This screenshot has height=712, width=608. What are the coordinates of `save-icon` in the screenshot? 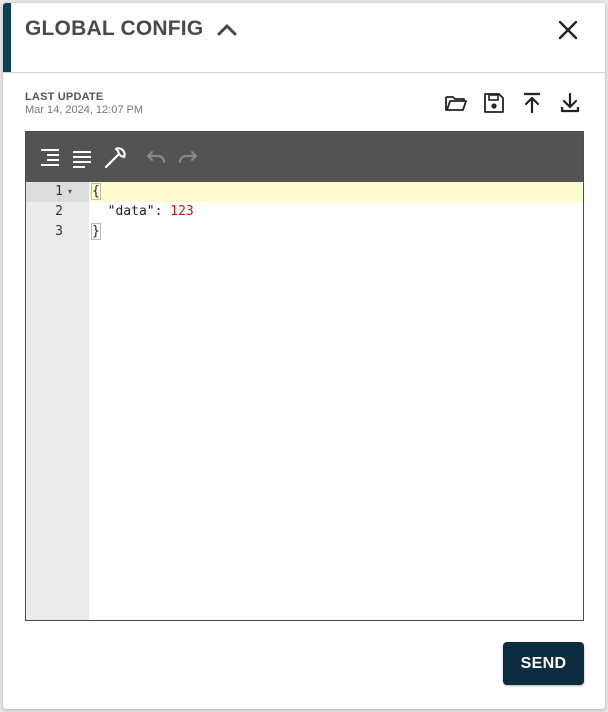 It's located at (494, 103).